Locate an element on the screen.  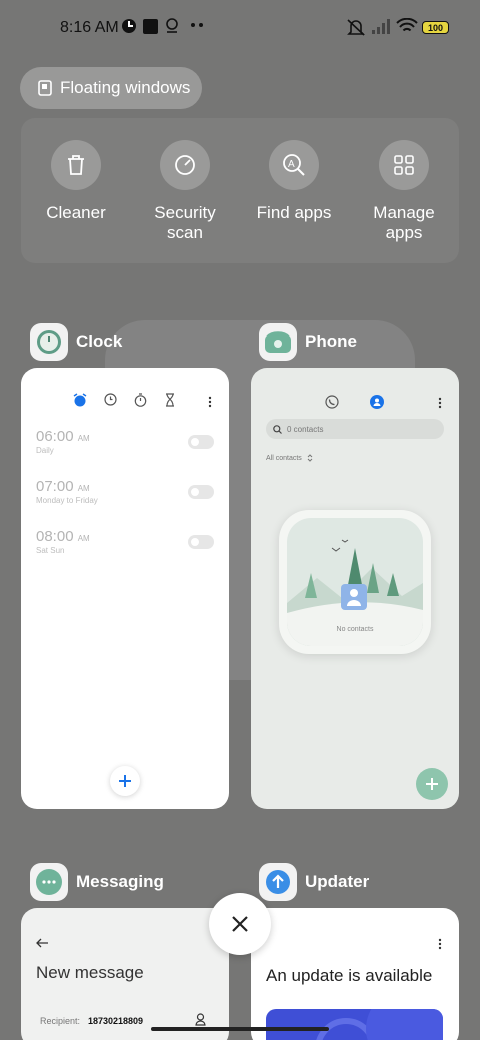
updater-name: Updater is located at coordinates (337, 881).